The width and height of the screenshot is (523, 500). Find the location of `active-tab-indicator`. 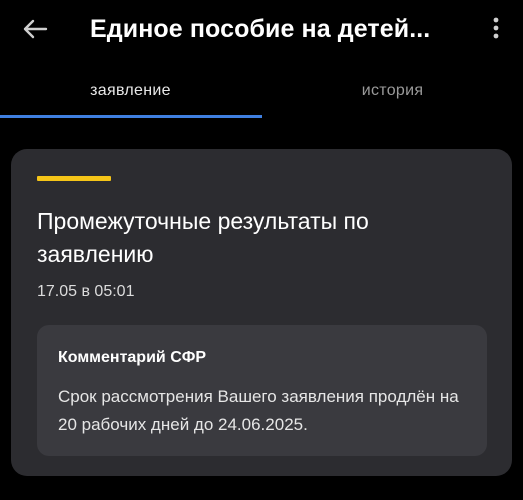

active-tab-indicator is located at coordinates (131, 116).